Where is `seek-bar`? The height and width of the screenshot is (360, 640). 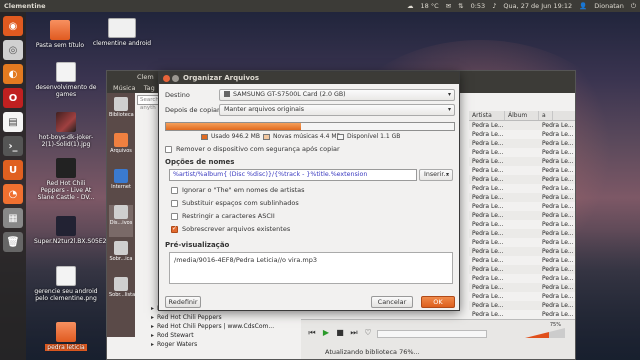 seek-bar is located at coordinates (432, 334).